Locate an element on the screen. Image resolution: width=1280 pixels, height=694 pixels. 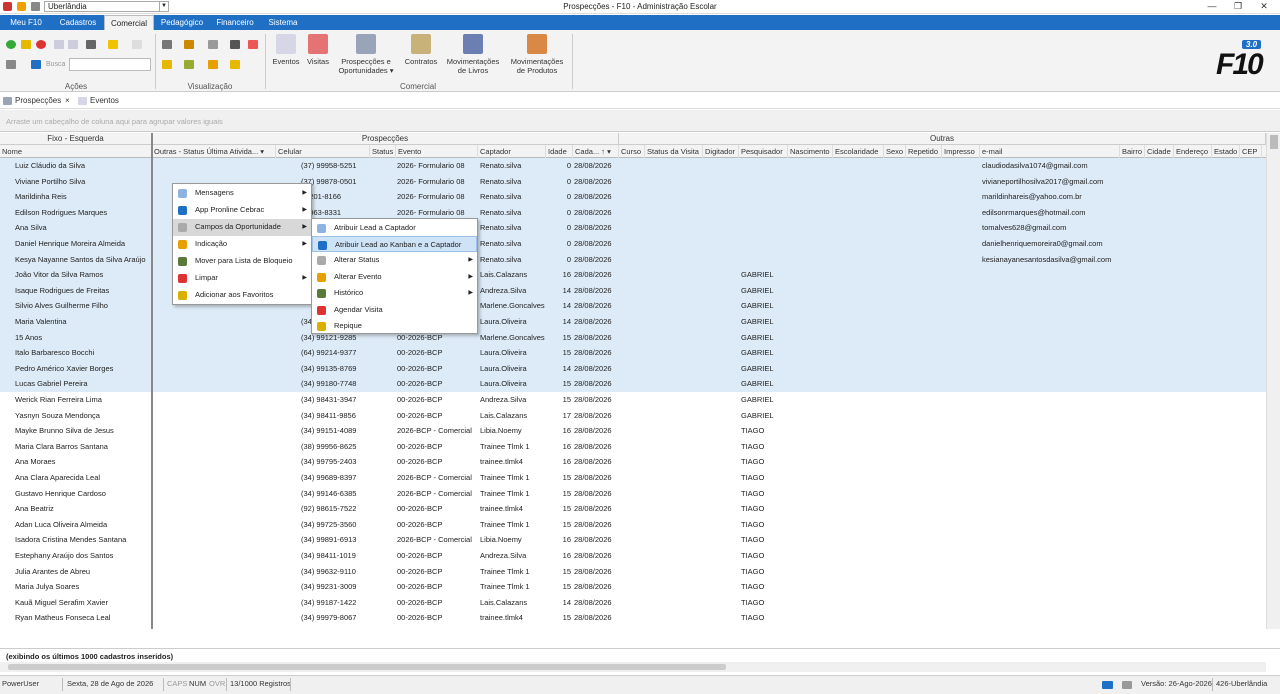
grid-icon is located at coordinates (167, 64).